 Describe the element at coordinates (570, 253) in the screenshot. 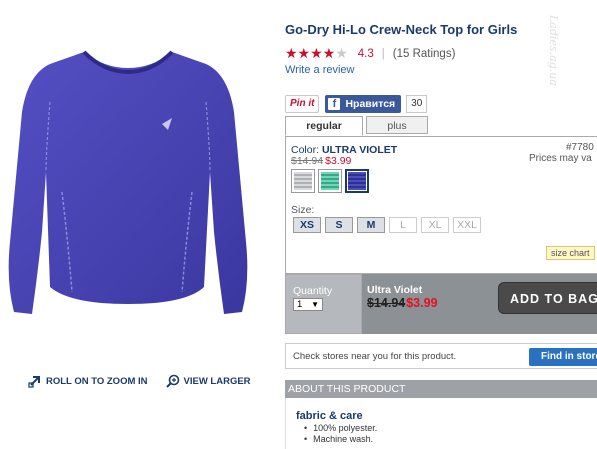

I see `size-chart-link: size chart` at that location.